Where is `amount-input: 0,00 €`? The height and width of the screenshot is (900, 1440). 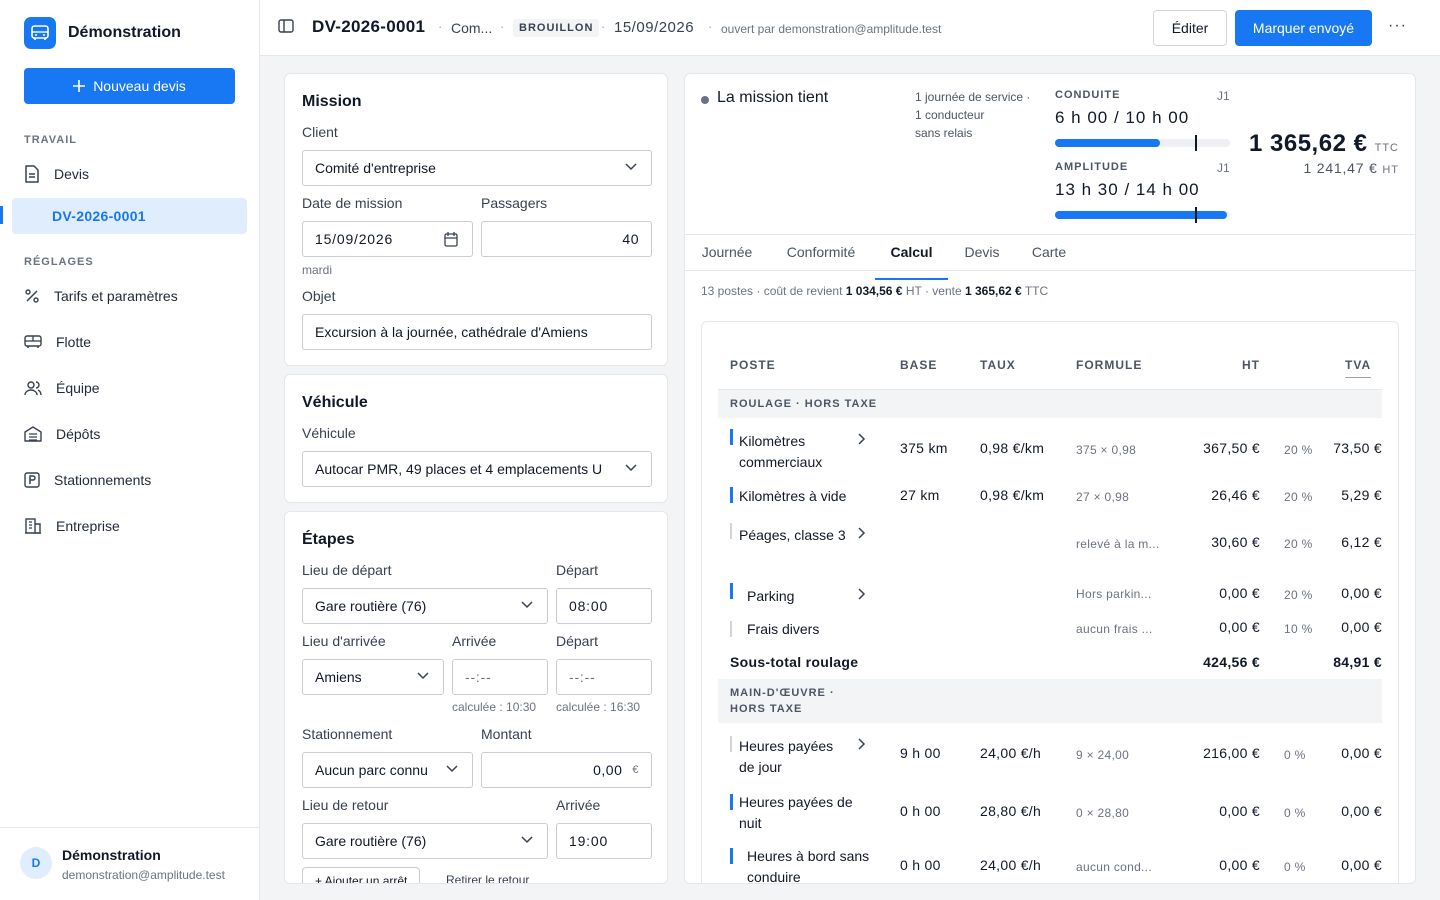 amount-input: 0,00 € is located at coordinates (566, 770).